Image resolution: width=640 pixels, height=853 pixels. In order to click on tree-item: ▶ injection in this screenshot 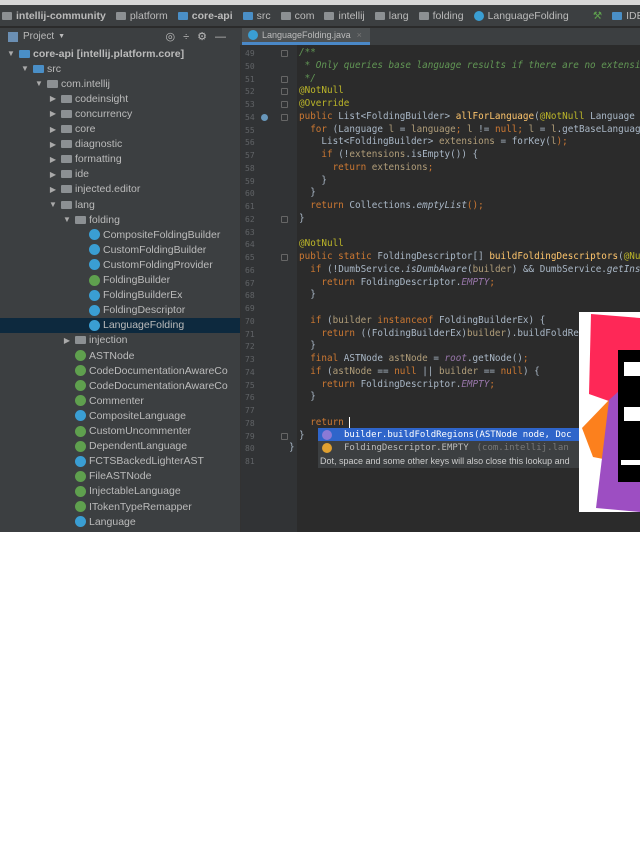, I will do `click(120, 340)`.